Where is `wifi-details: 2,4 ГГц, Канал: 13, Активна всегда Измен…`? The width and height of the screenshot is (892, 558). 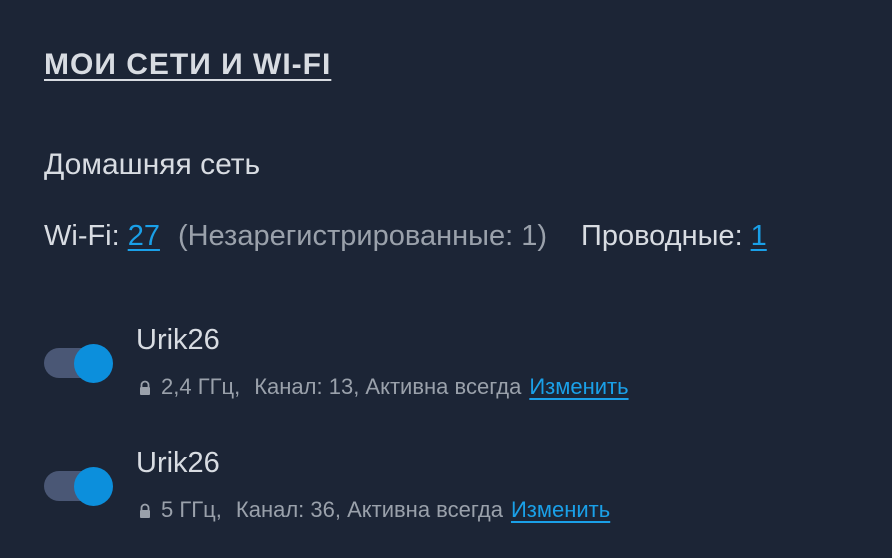
wifi-details: 2,4 ГГц, Канал: 13, Активна всегда Измен… is located at coordinates (383, 387).